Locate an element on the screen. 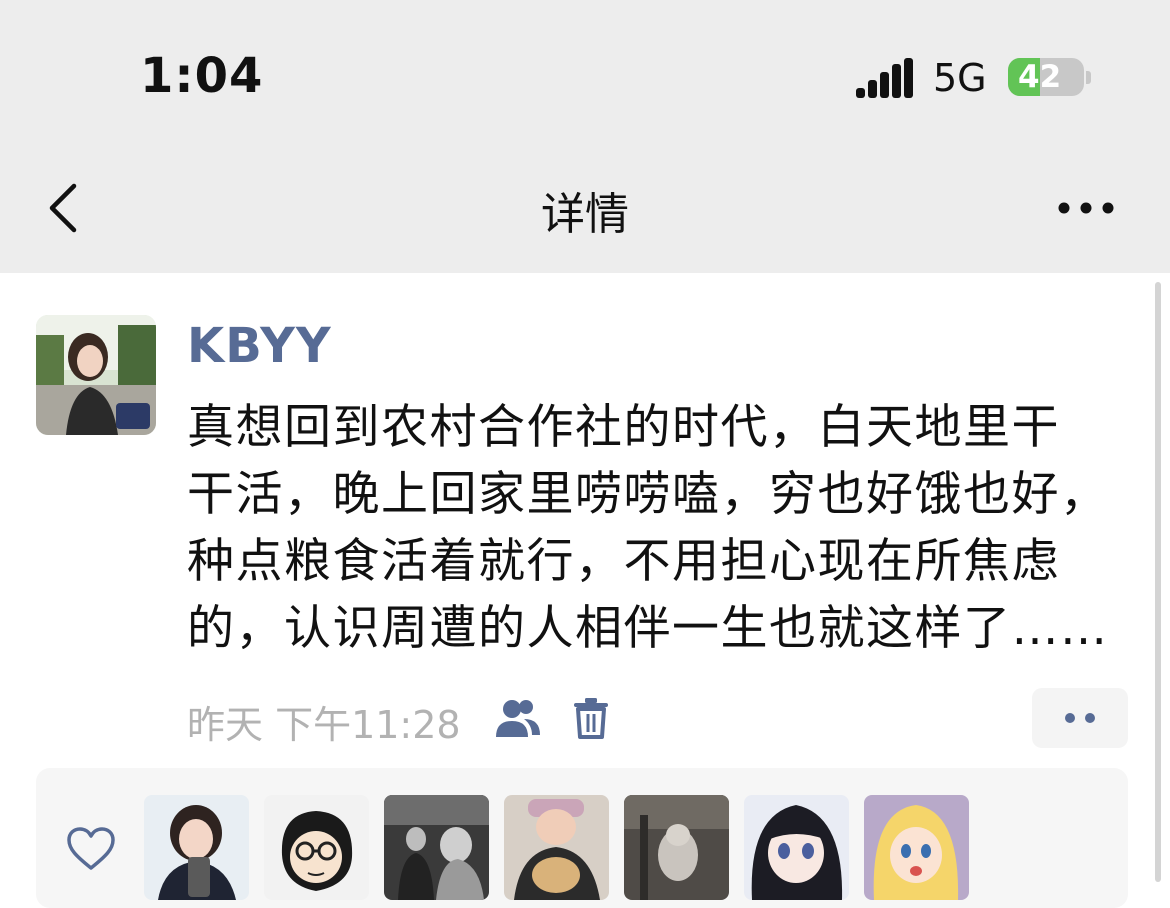 This screenshot has width=1170, height=908. post-username: KBYY is located at coordinates (259, 346).